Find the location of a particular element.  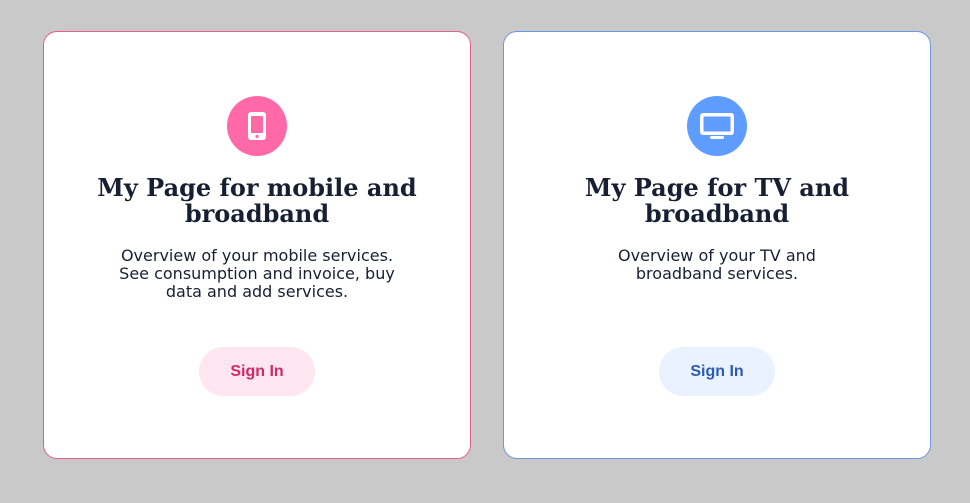

tv-sign-in-button: Sign In is located at coordinates (717, 371).